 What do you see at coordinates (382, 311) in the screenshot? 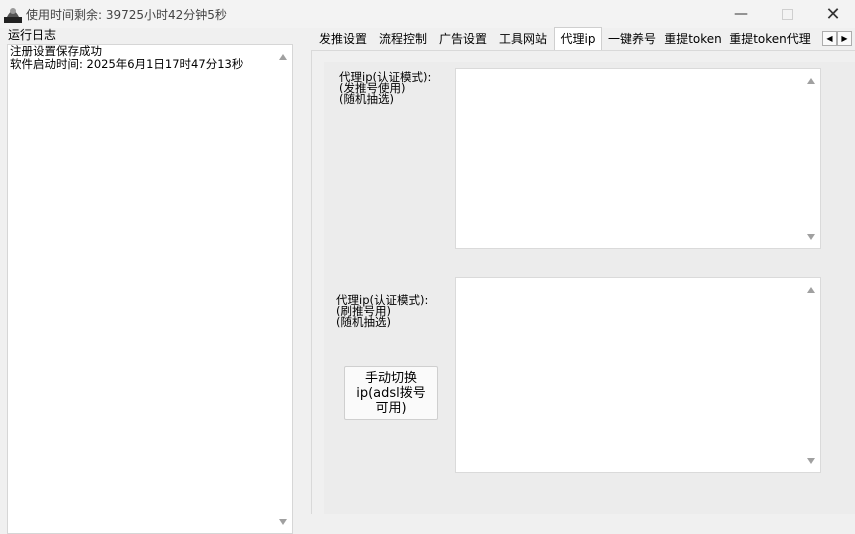
I see `brush-proxy-label: 代理ip(认证模式): (刷推号用) (随机抽选)` at bounding box center [382, 311].